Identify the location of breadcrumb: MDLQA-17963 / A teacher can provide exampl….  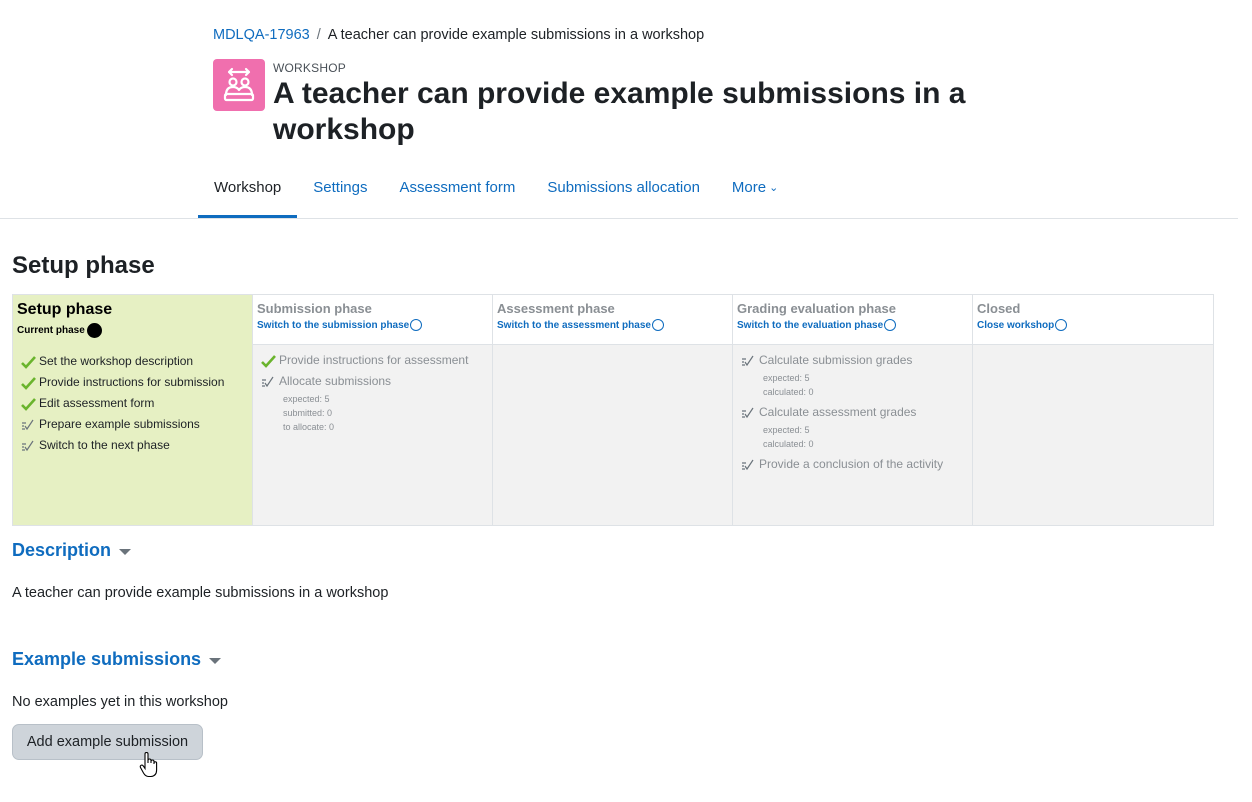
(458, 35).